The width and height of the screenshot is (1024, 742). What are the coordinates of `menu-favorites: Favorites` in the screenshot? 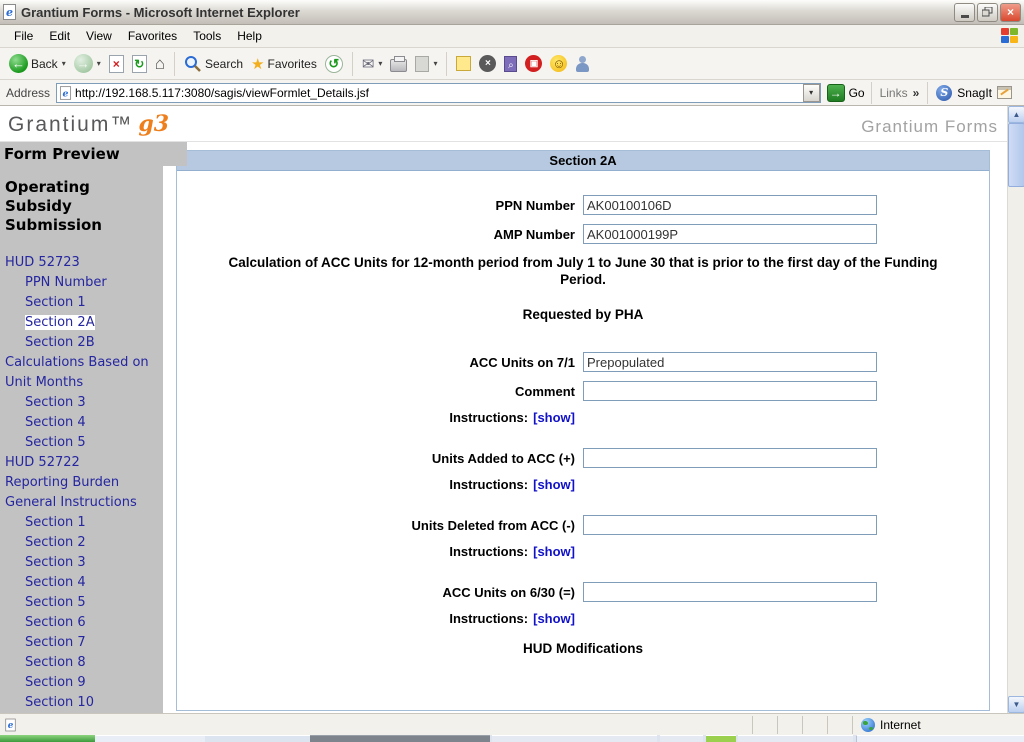 It's located at (152, 36).